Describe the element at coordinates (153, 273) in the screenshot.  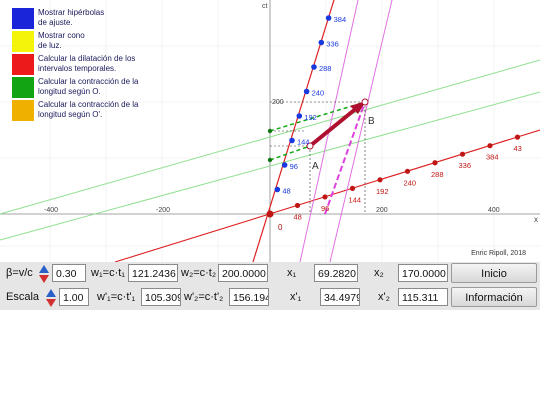
I see `w1-field: 121.2436` at that location.